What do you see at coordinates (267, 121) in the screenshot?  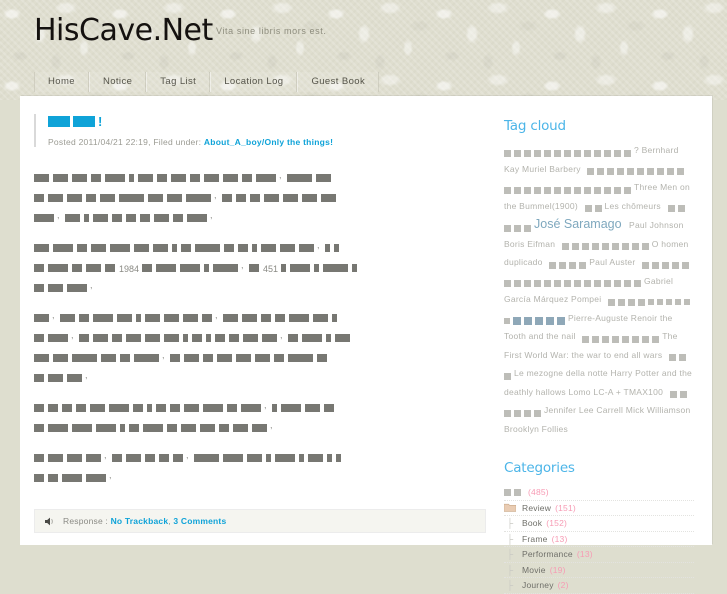 I see `post-title: !` at bounding box center [267, 121].